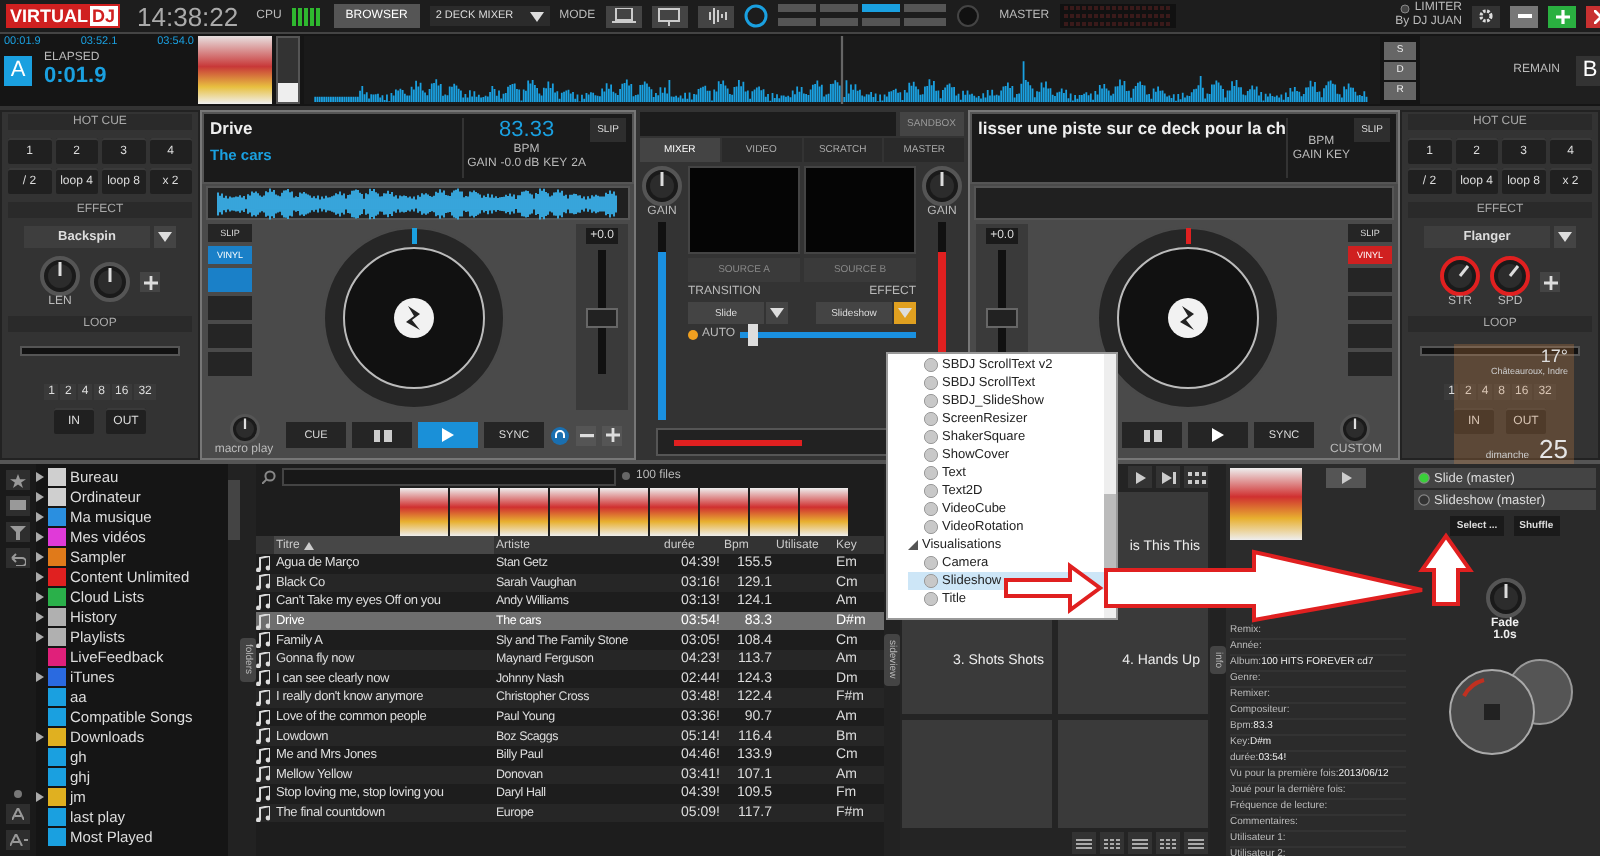 The height and width of the screenshot is (856, 1600). I want to click on monitor-icon, so click(669, 16).